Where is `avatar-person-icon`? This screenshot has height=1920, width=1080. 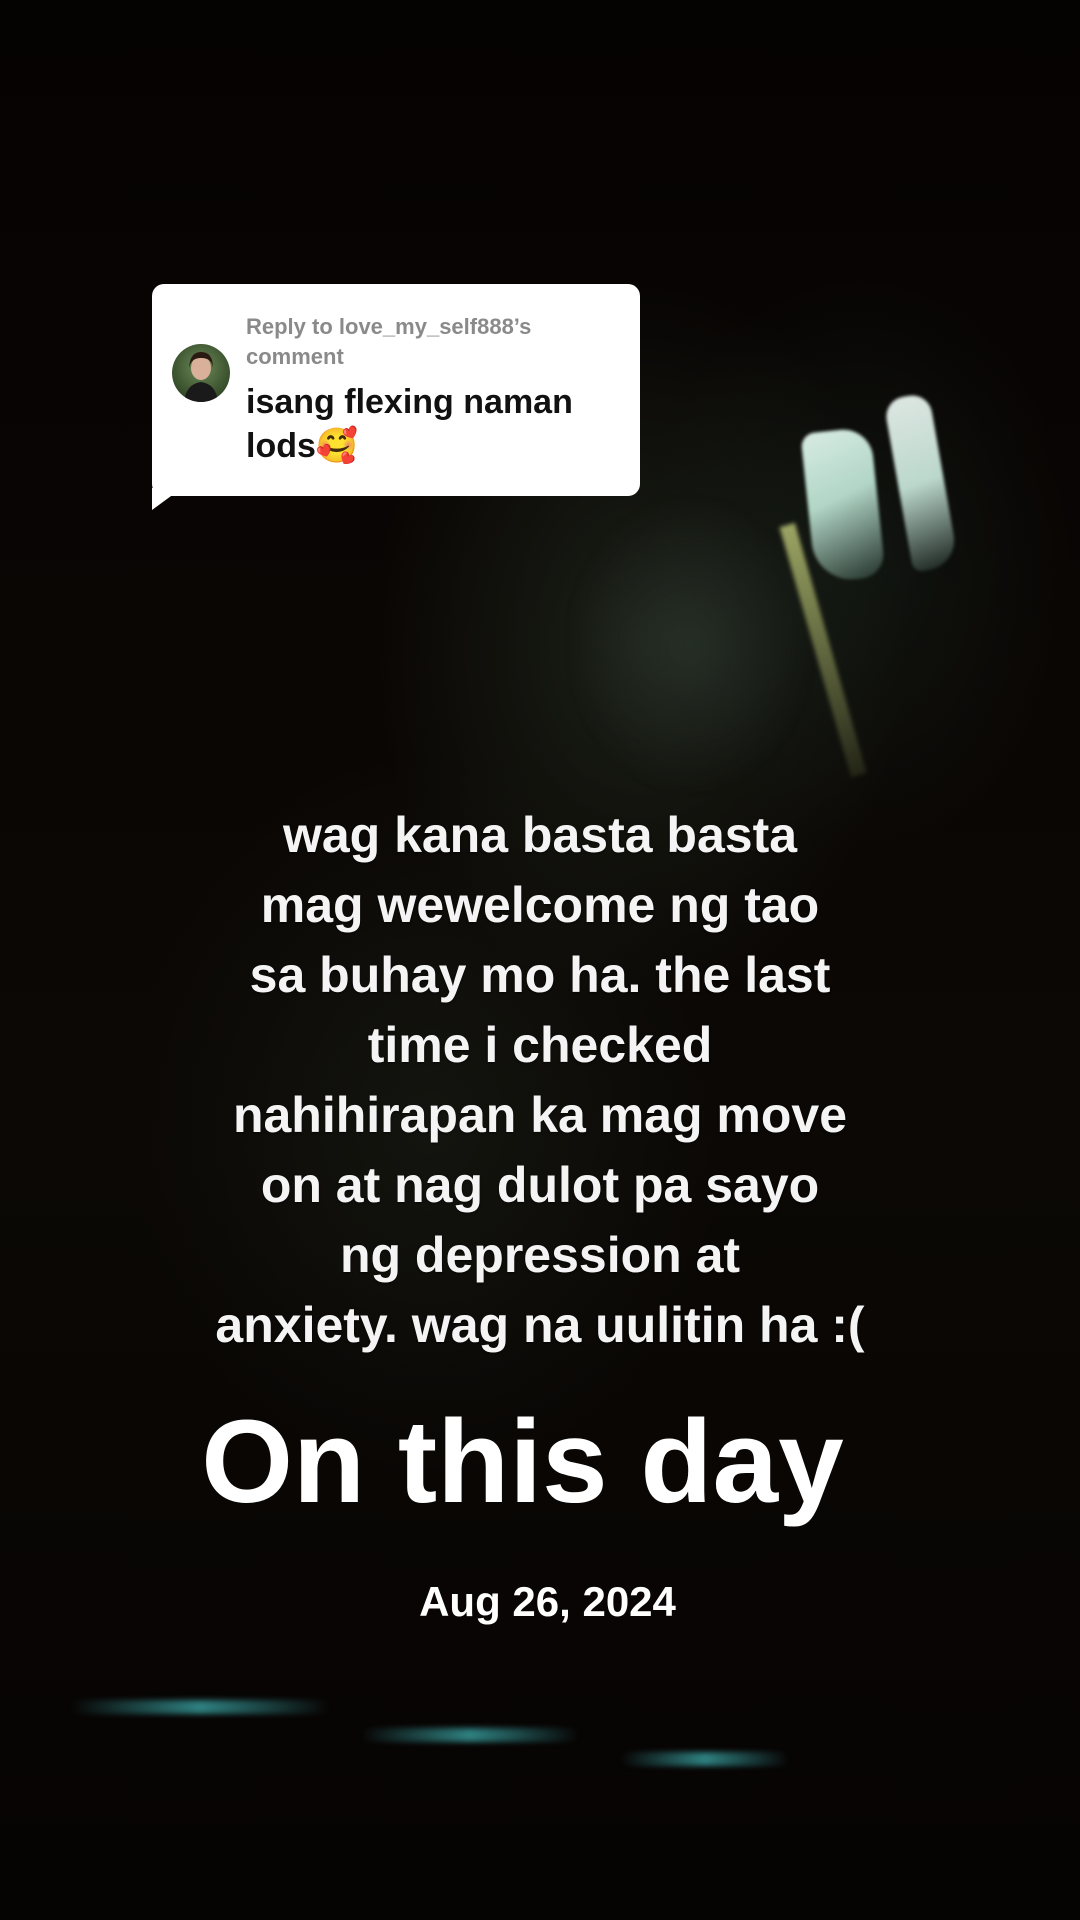 avatar-person-icon is located at coordinates (201, 377).